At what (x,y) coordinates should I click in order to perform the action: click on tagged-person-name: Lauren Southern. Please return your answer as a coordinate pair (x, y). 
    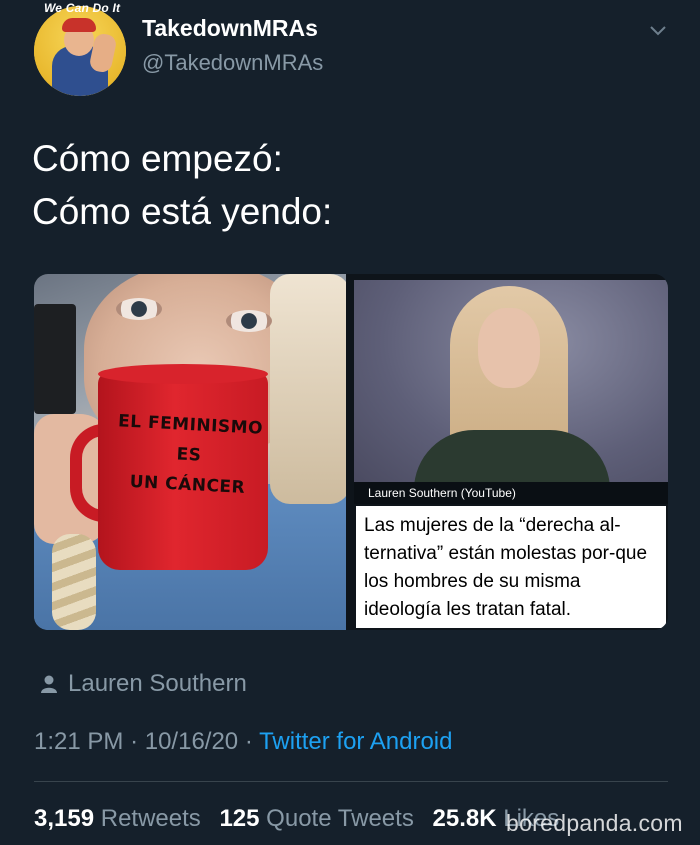
    Looking at the image, I should click on (157, 684).